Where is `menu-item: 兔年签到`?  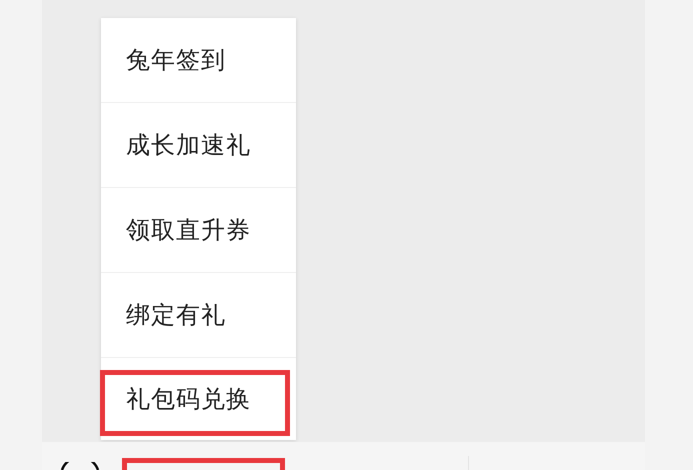 menu-item: 兔年签到 is located at coordinates (198, 60).